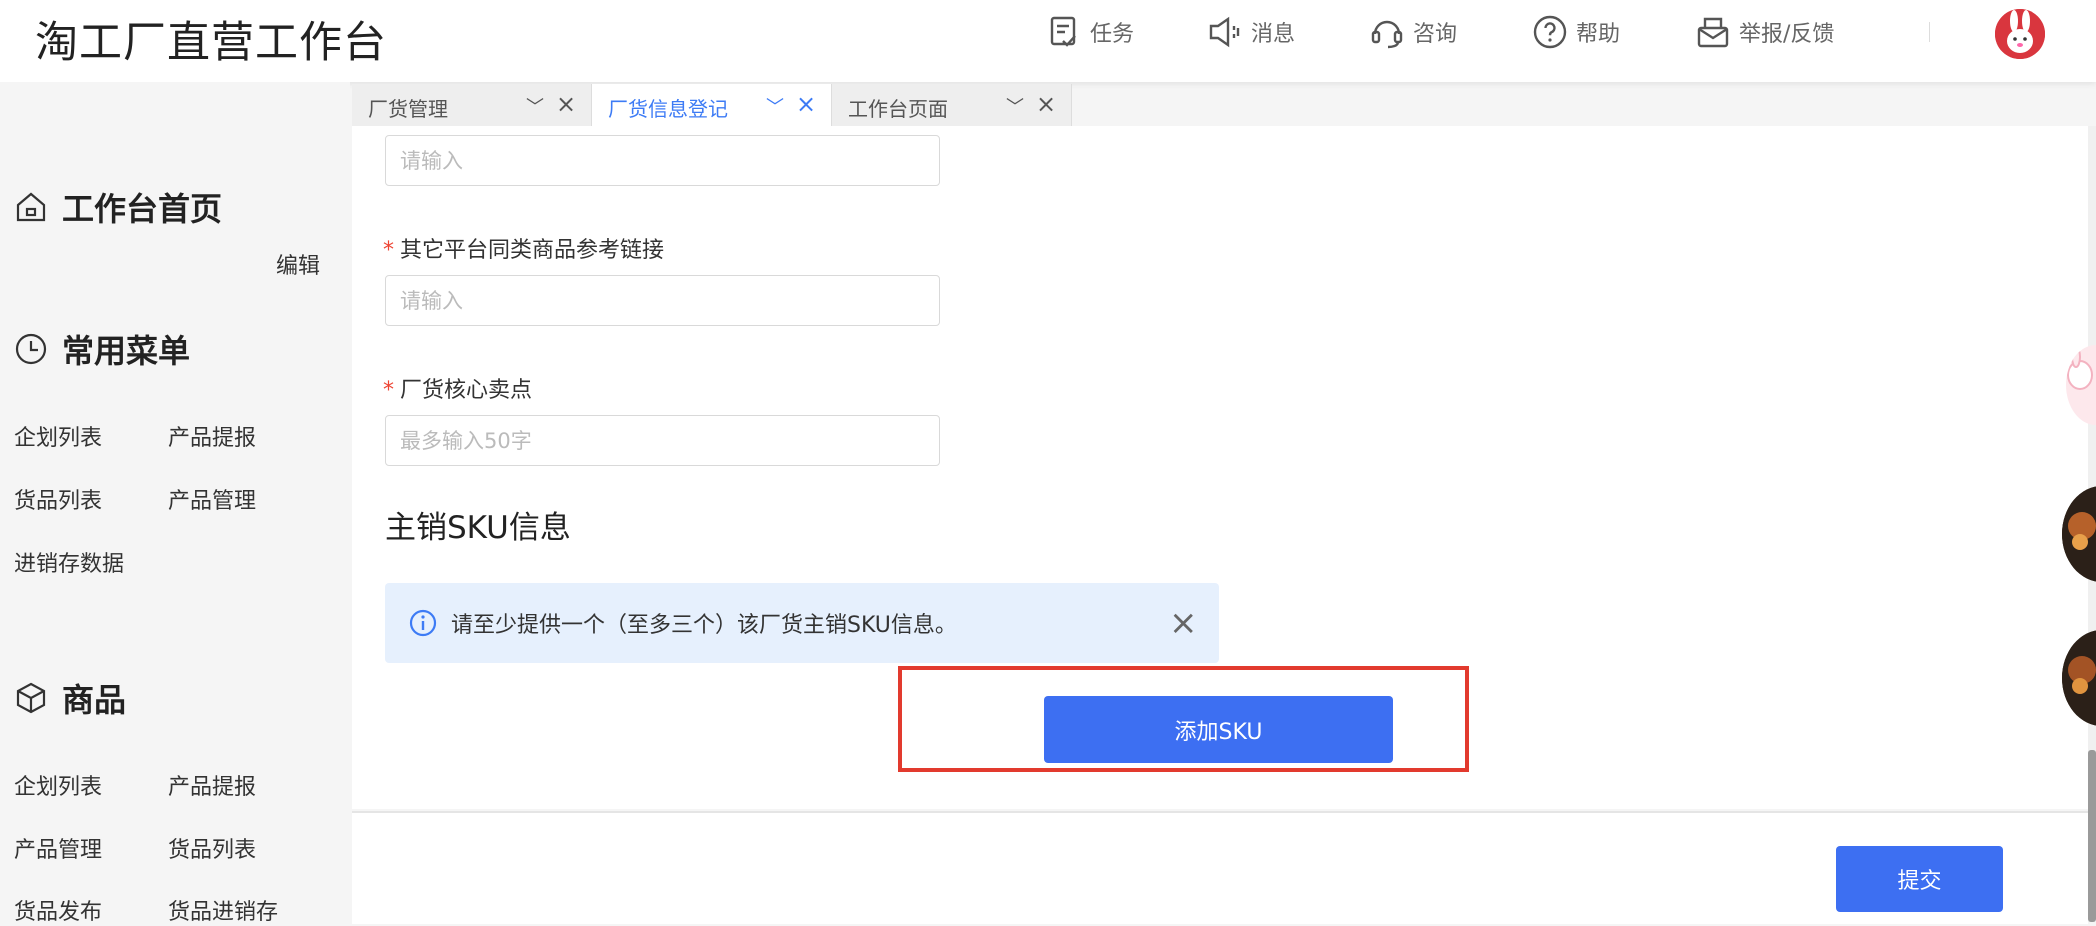 The image size is (2096, 926). I want to click on sidebar-home-label: 工作台首页, so click(142, 209).